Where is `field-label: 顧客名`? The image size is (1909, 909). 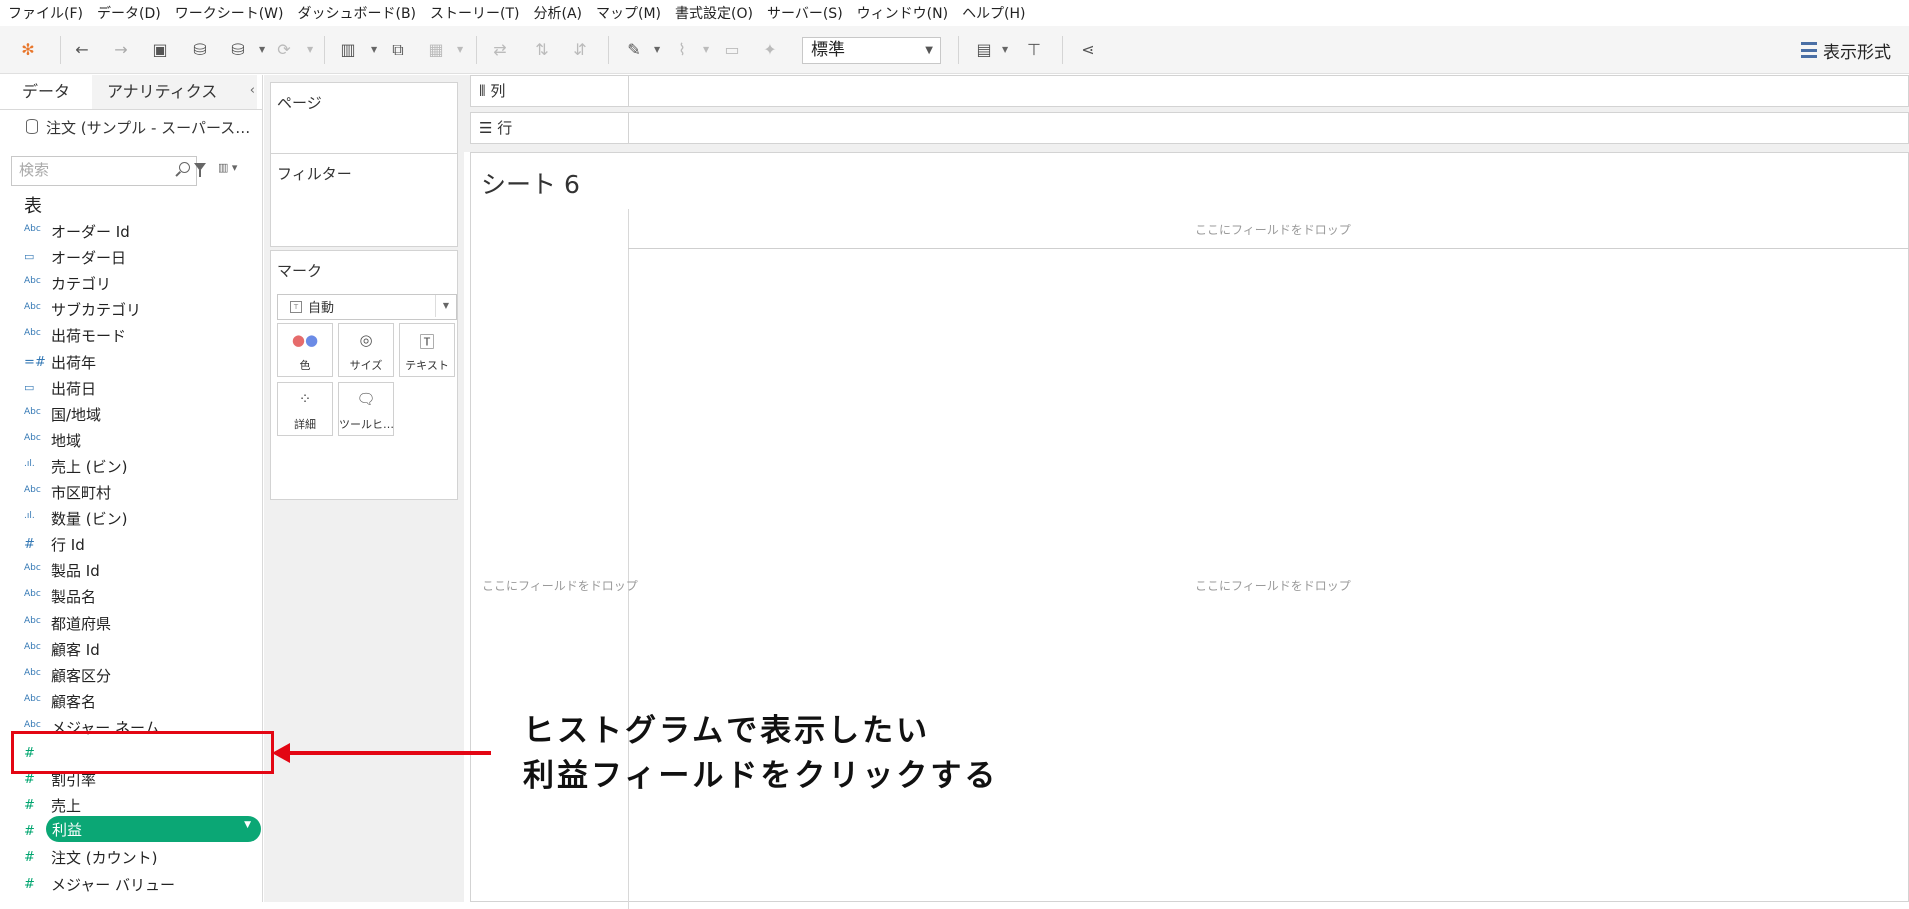
field-label: 顧客名 is located at coordinates (74, 701).